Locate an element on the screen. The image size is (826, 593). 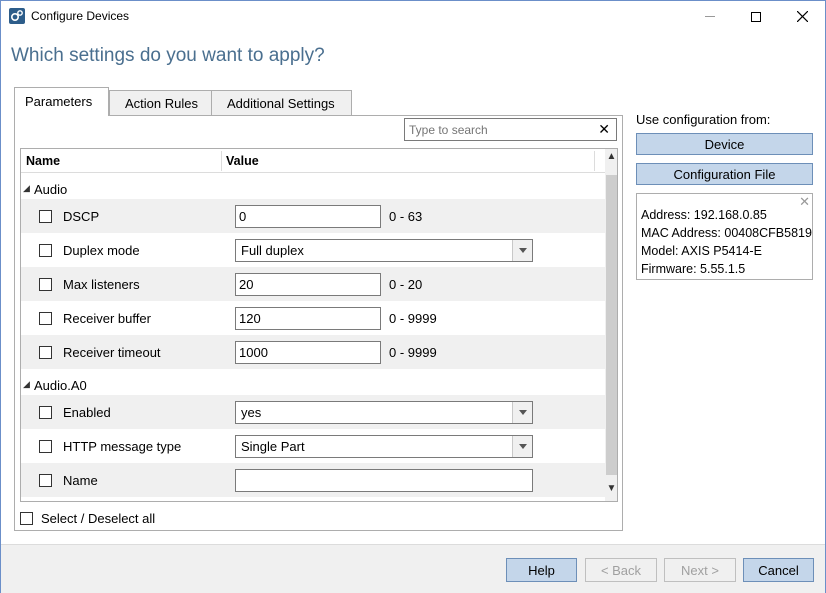
help-button: Help is located at coordinates (541, 570).